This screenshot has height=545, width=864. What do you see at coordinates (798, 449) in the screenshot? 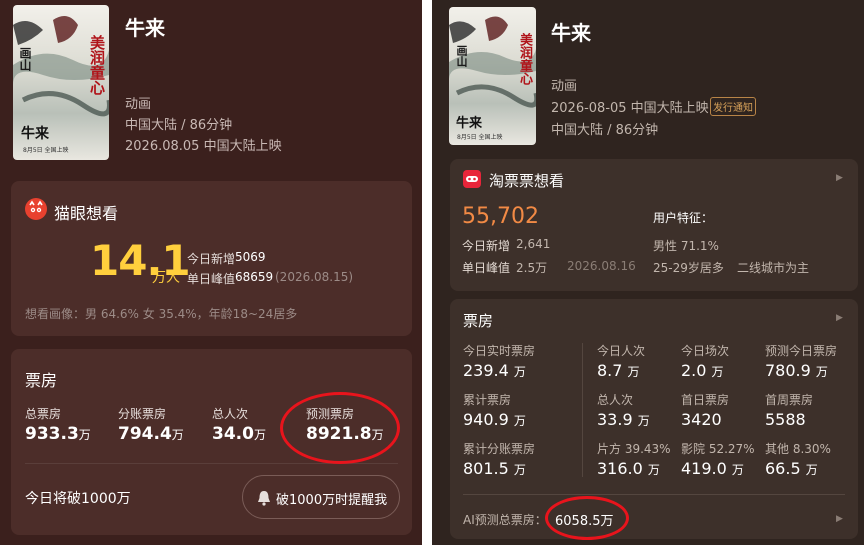
I see `stat-label: 其他 8.30%` at bounding box center [798, 449].